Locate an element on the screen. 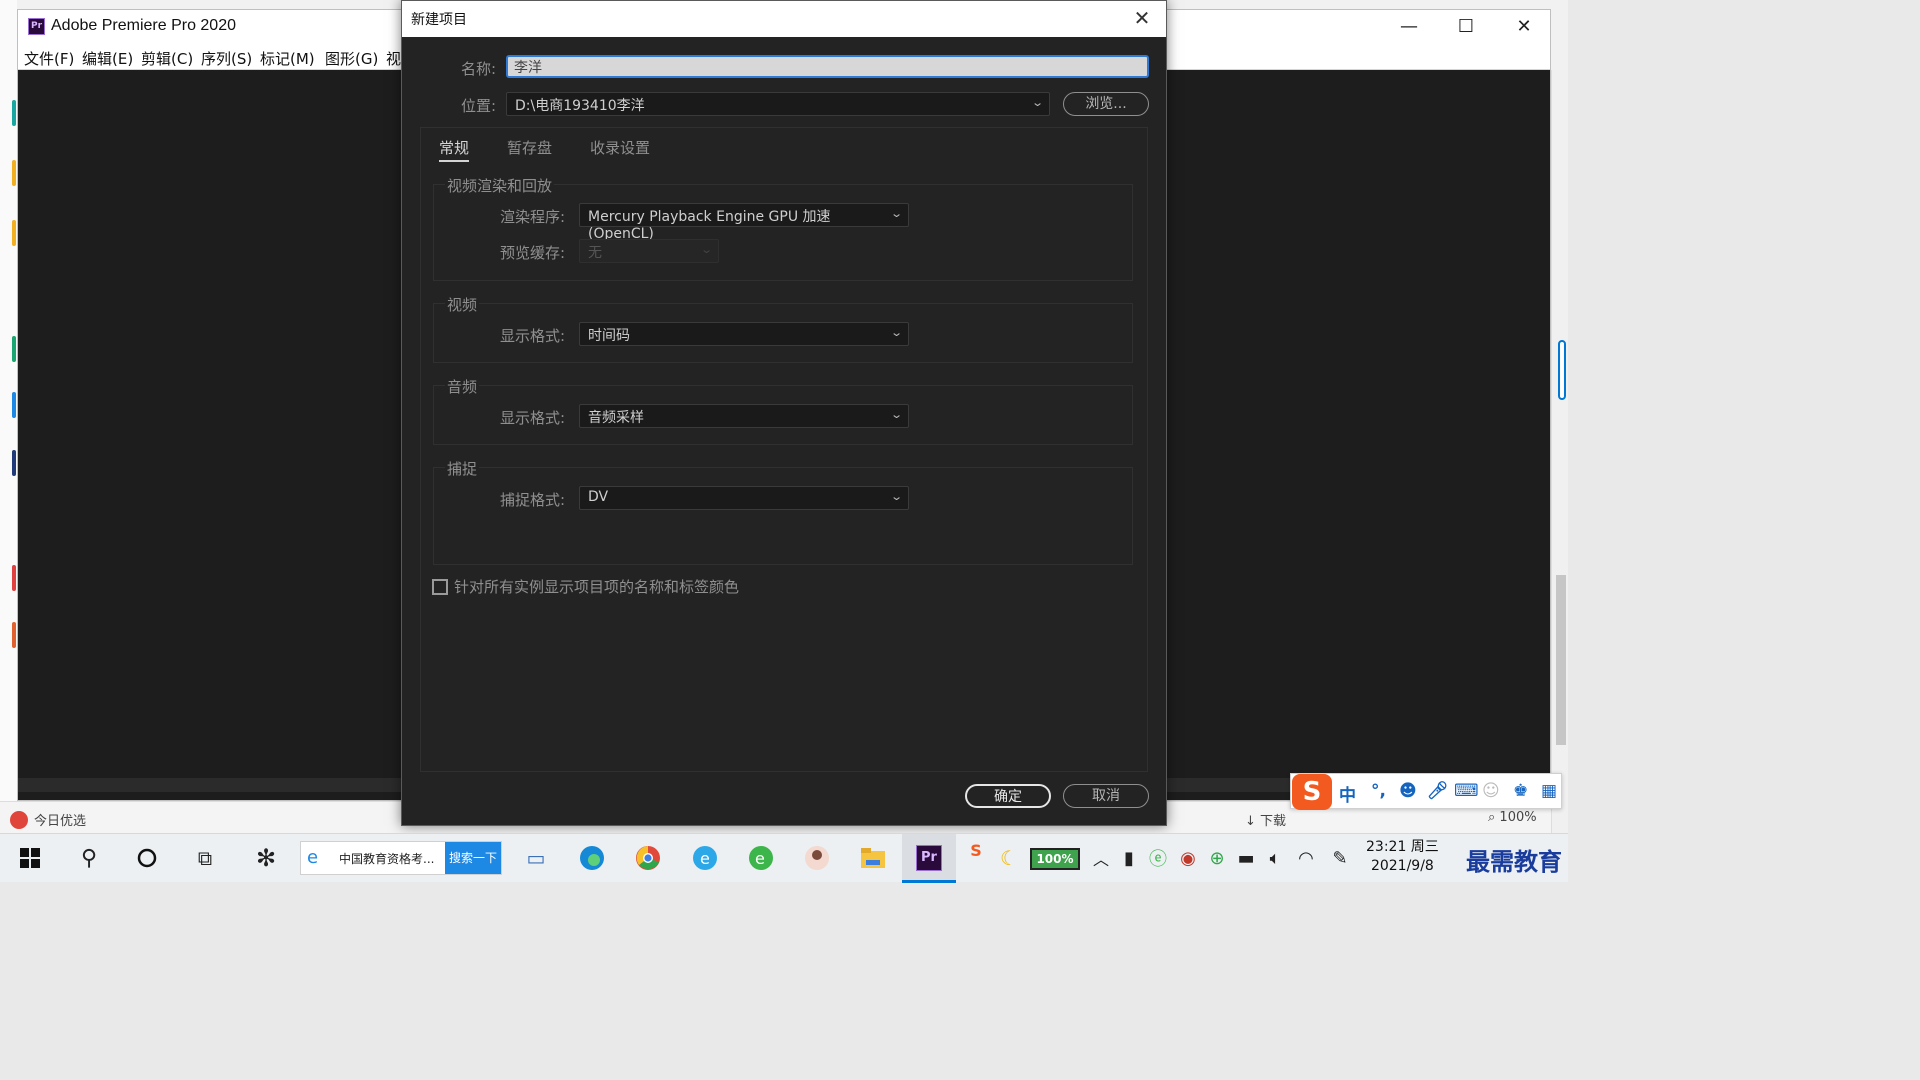 The height and width of the screenshot is (1080, 1920). menu-markers: 标记(M) is located at coordinates (287, 58).